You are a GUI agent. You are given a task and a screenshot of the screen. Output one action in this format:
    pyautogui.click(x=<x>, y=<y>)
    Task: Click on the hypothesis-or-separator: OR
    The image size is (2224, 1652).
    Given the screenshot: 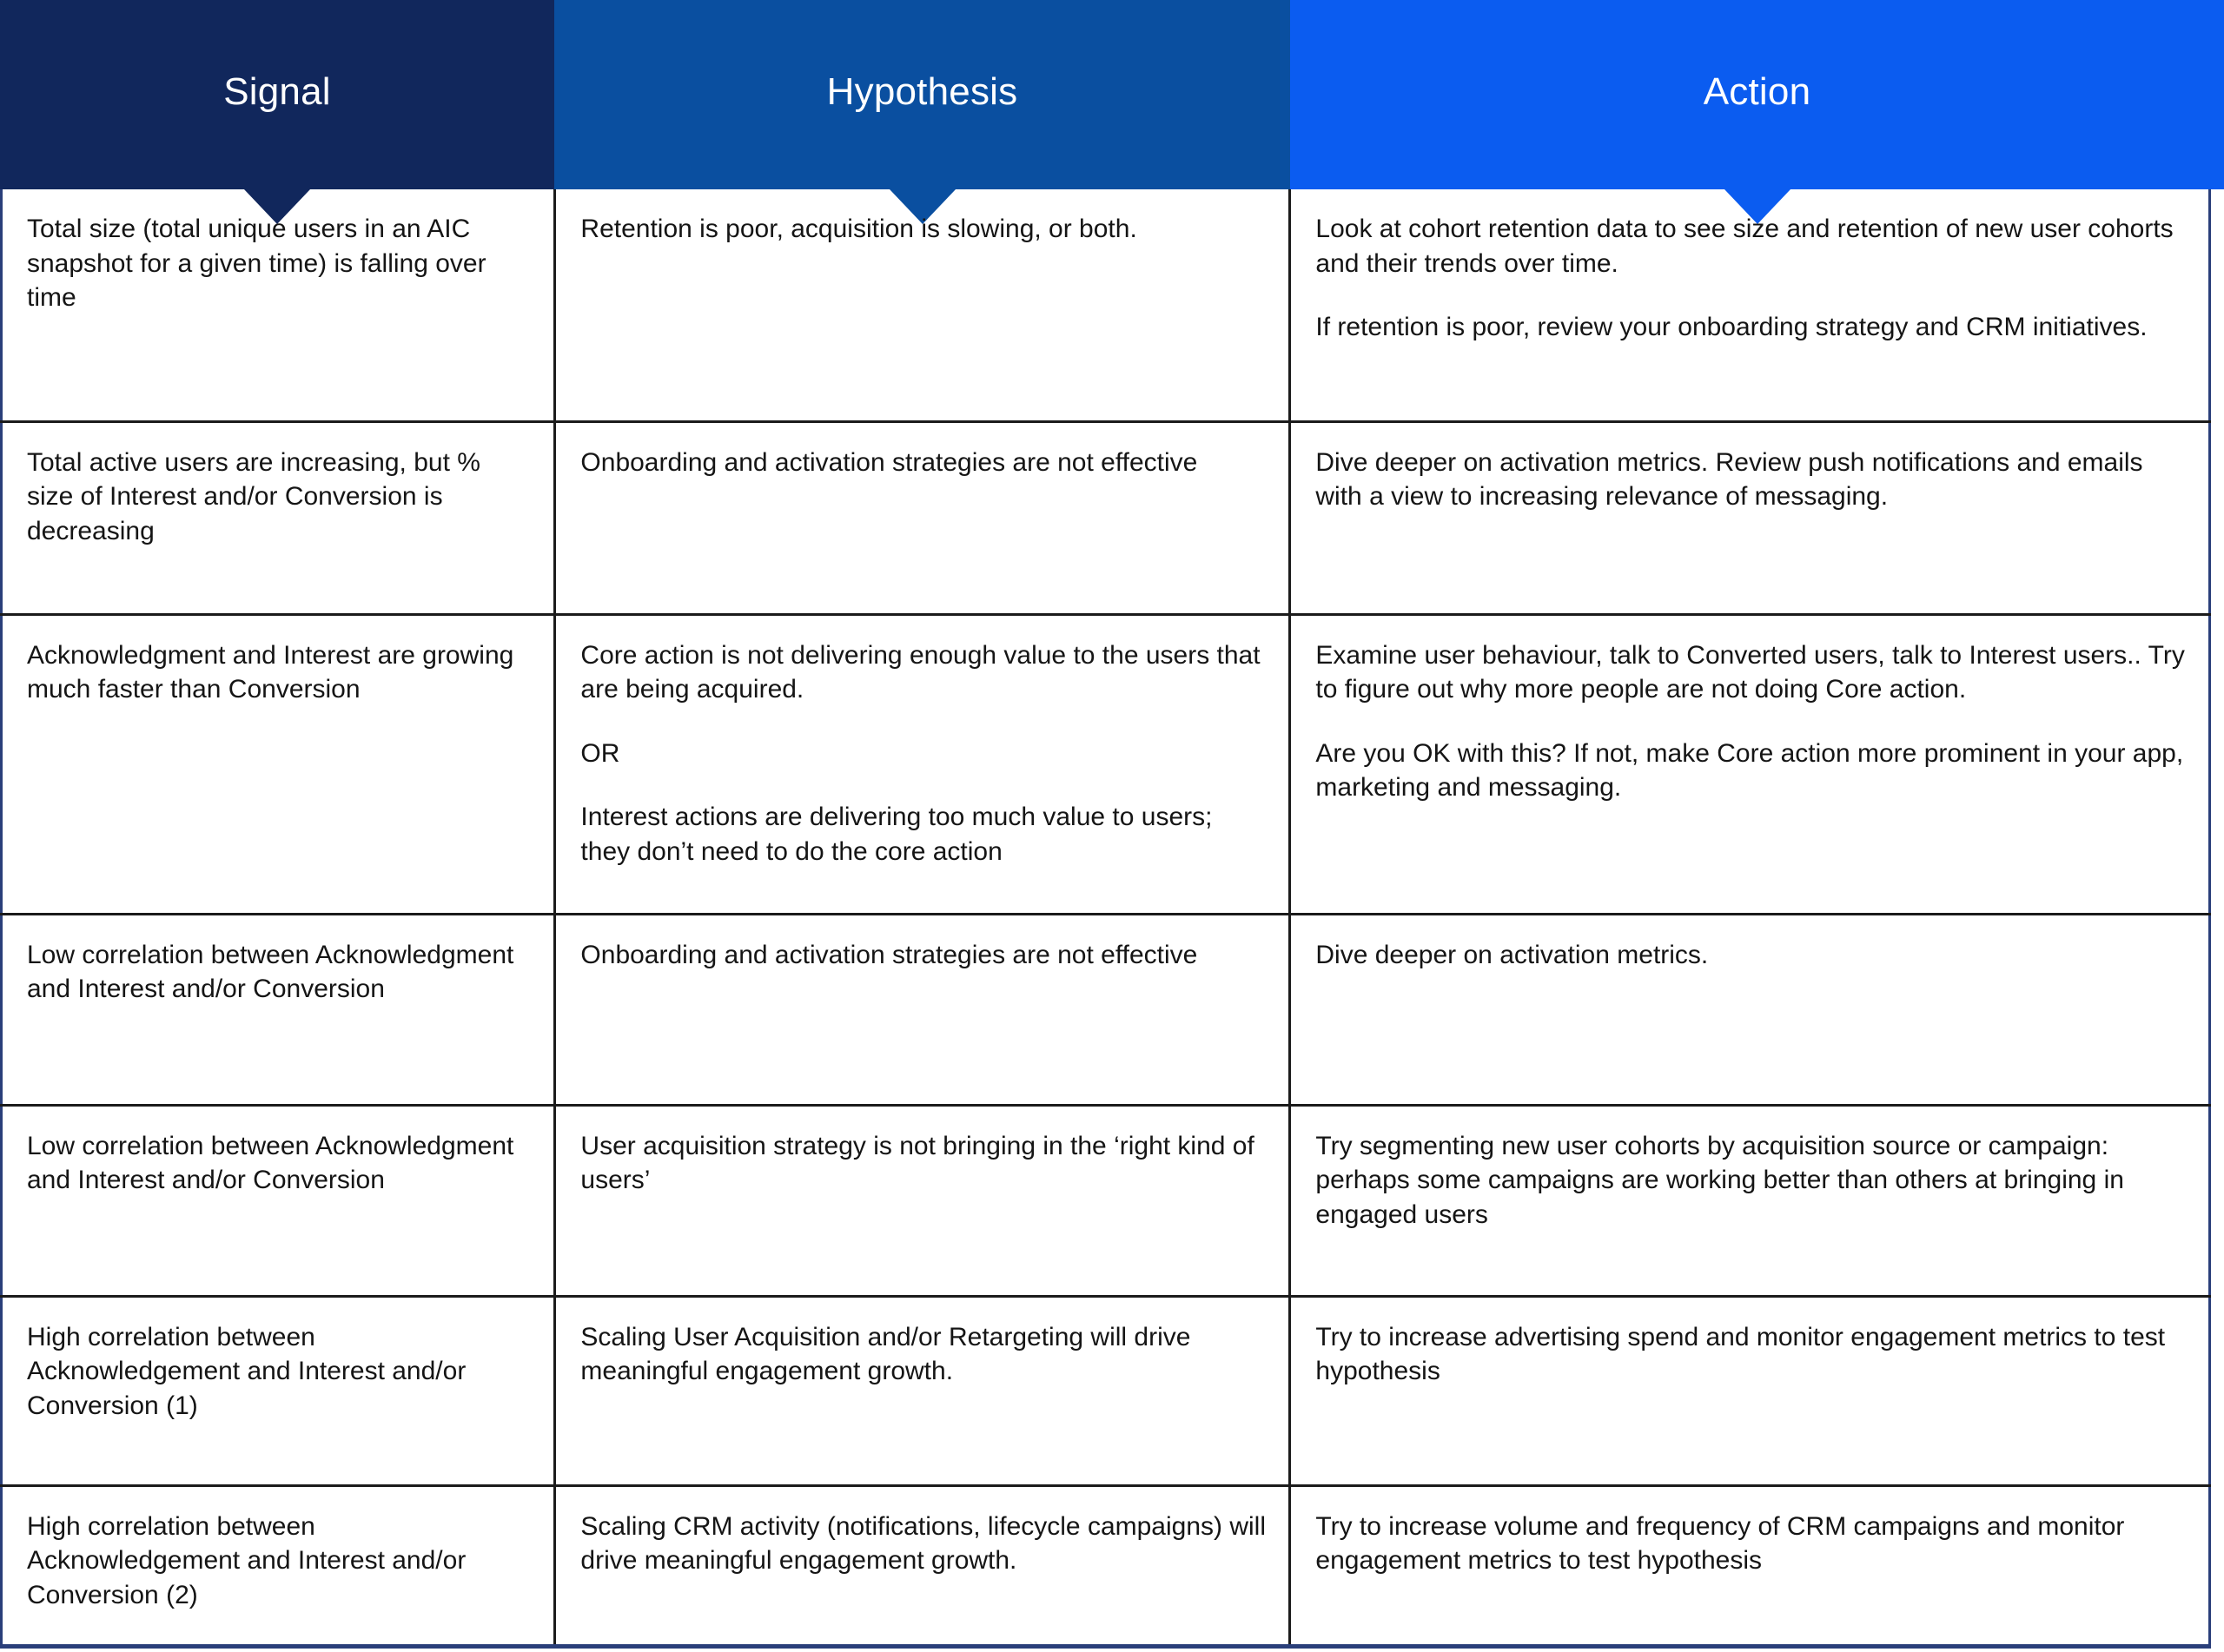 What is the action you would take?
    pyautogui.click(x=600, y=753)
    